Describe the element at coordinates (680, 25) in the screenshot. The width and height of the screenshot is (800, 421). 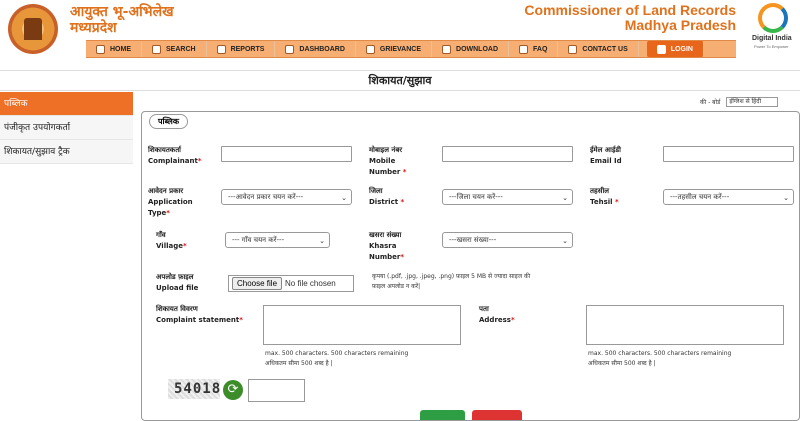
I see `english-title-line2: Madhya Pradesh` at that location.